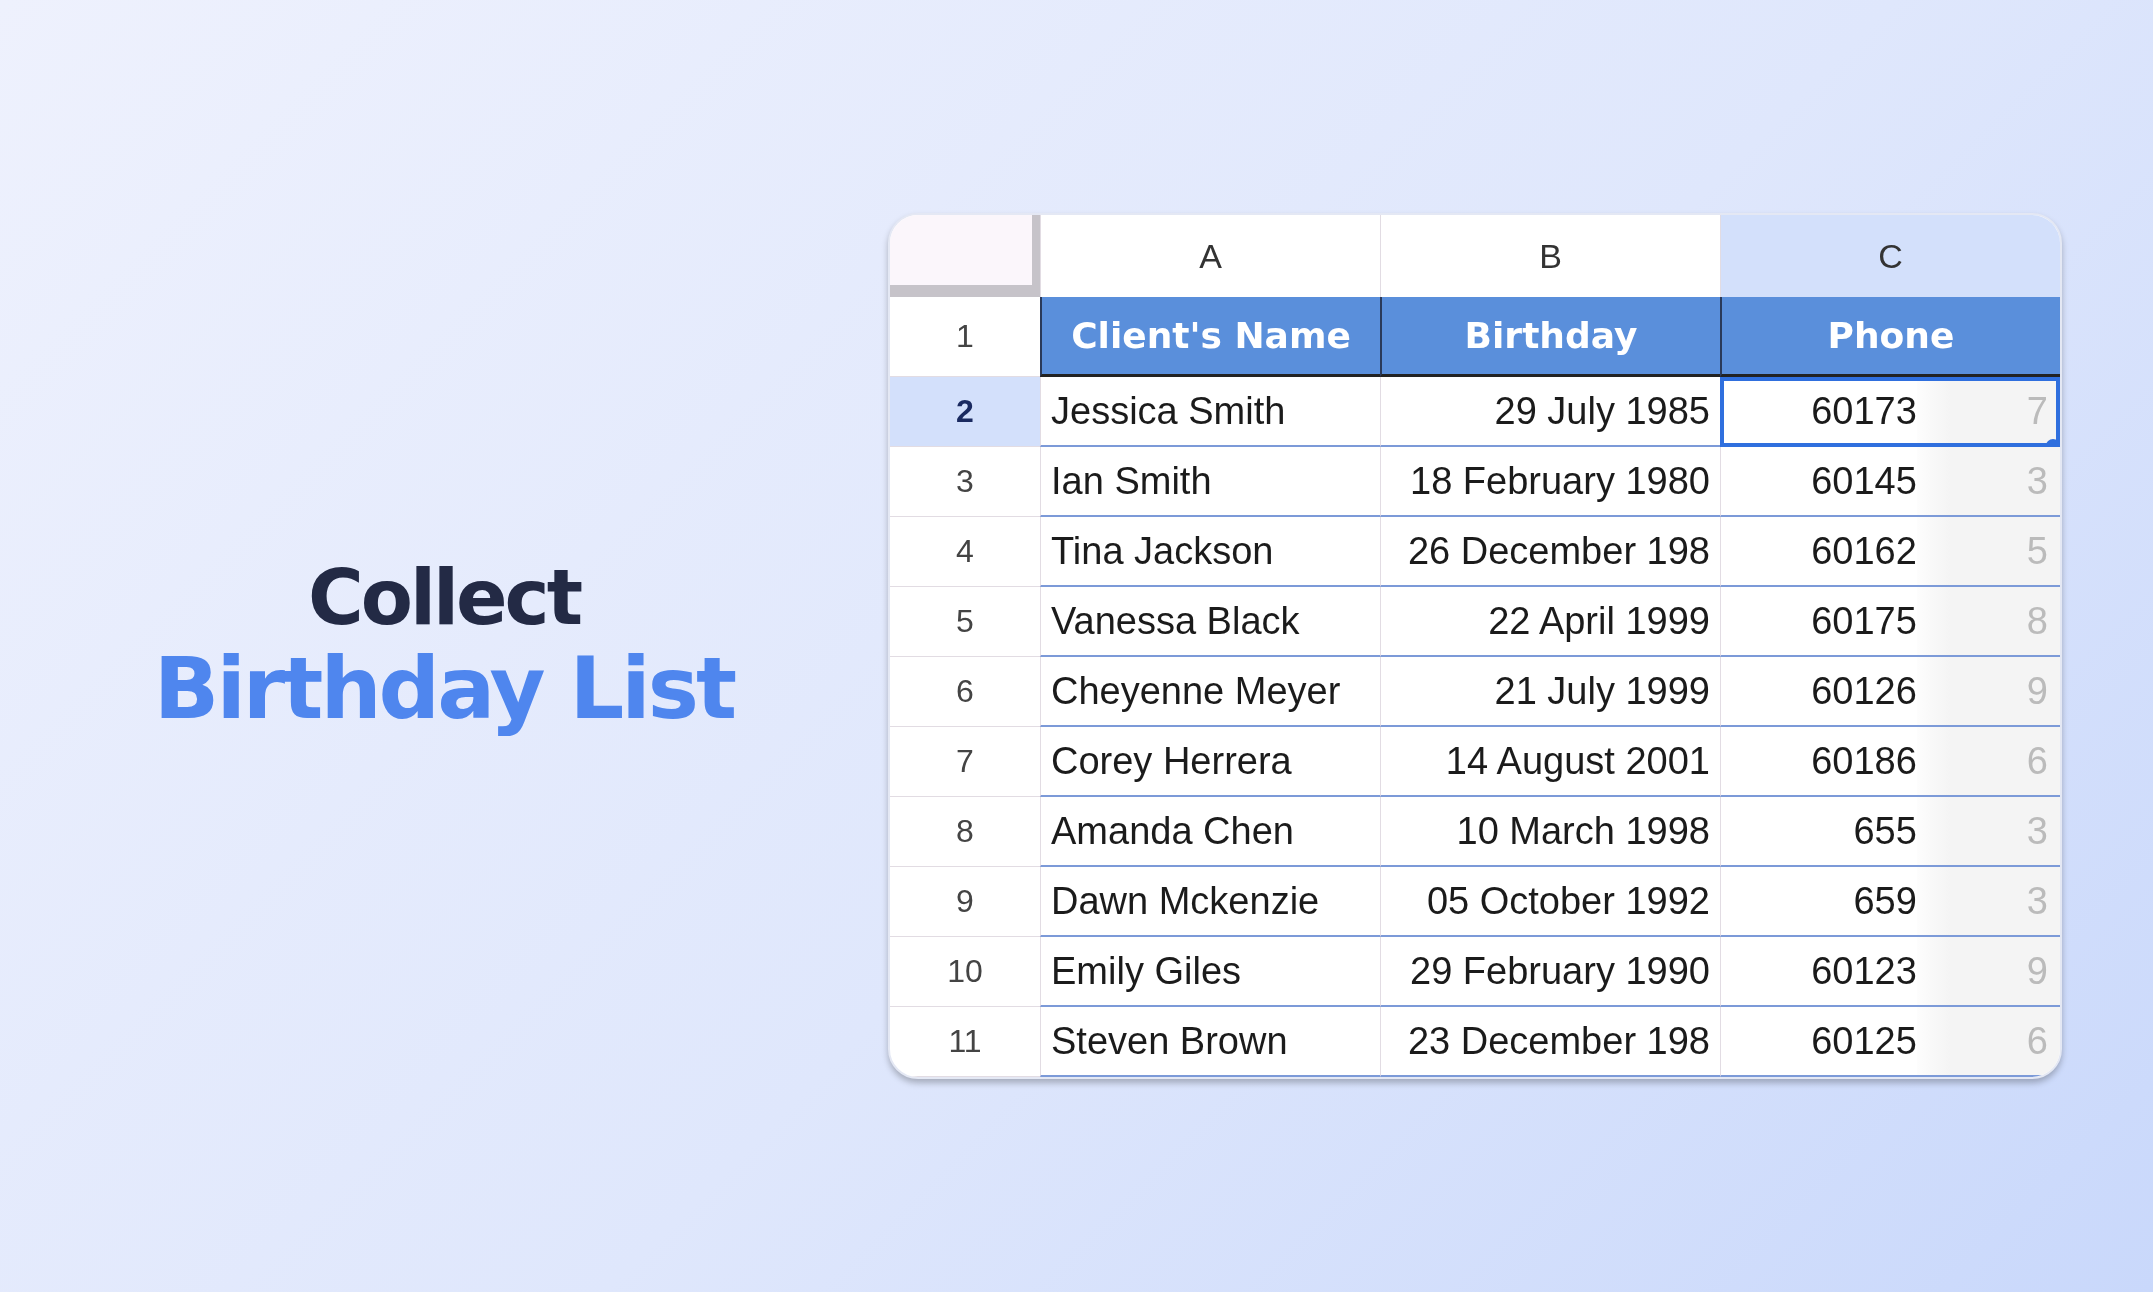  Describe the element at coordinates (1864, 761) in the screenshot. I see `table-cell: 60186` at that location.